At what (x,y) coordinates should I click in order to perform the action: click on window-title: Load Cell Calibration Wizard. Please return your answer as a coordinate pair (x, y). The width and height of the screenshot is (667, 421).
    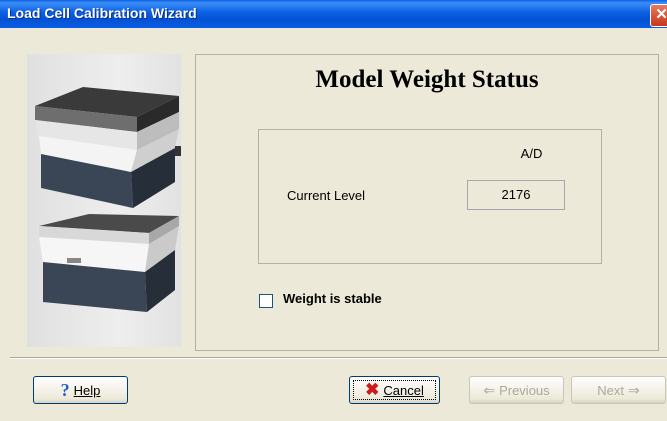
    Looking at the image, I should click on (102, 13).